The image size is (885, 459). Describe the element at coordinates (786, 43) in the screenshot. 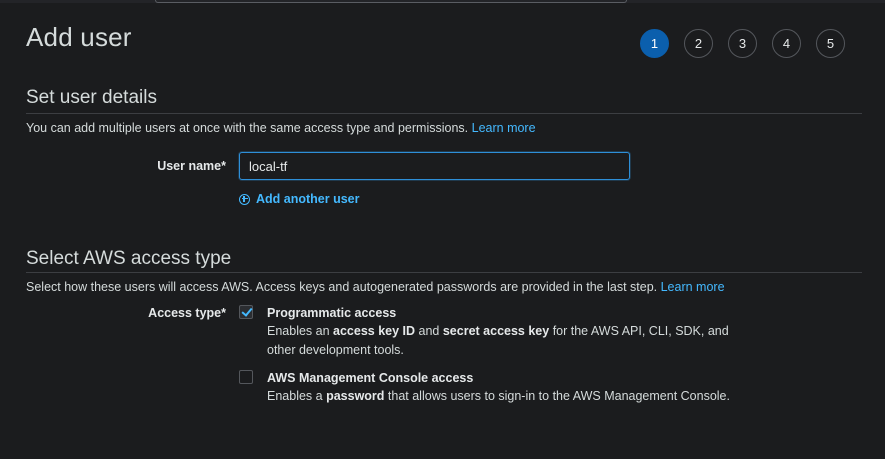

I see `step-4: 4` at that location.